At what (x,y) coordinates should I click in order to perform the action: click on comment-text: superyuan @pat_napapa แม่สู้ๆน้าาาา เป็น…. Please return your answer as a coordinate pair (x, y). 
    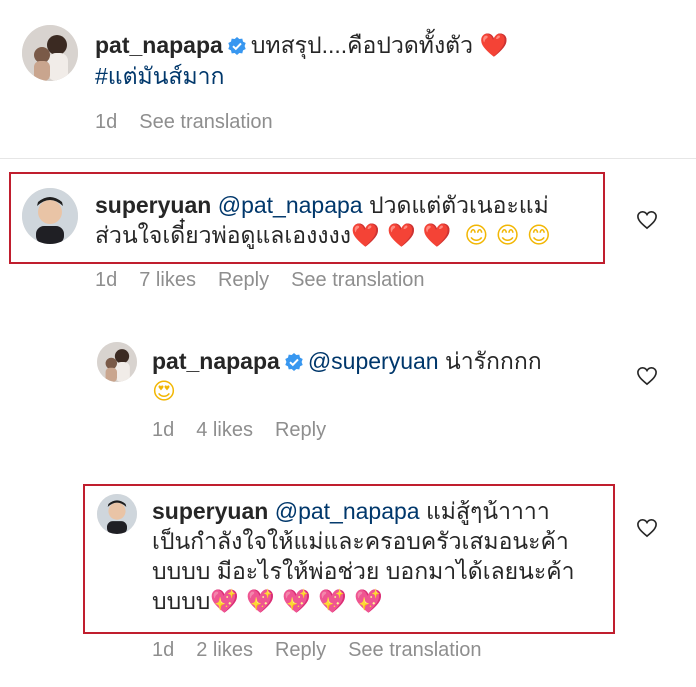
    Looking at the image, I should click on (363, 556).